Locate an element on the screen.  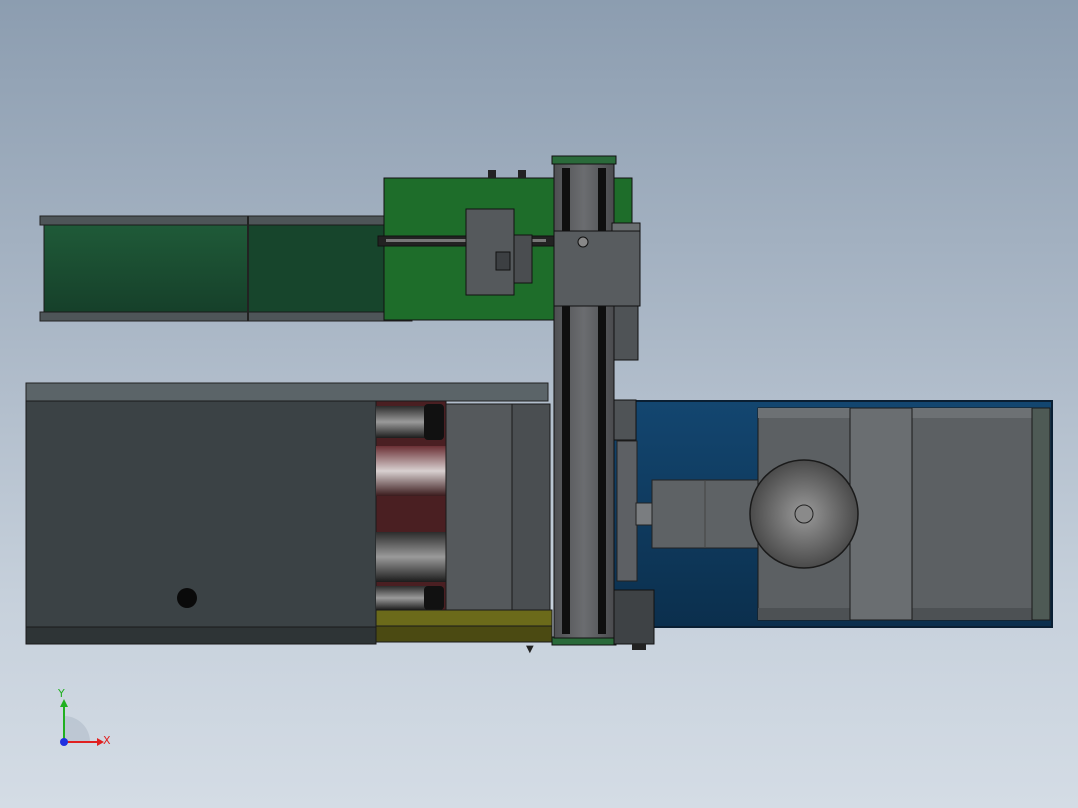
main-rod is located at coordinates (411, 471).